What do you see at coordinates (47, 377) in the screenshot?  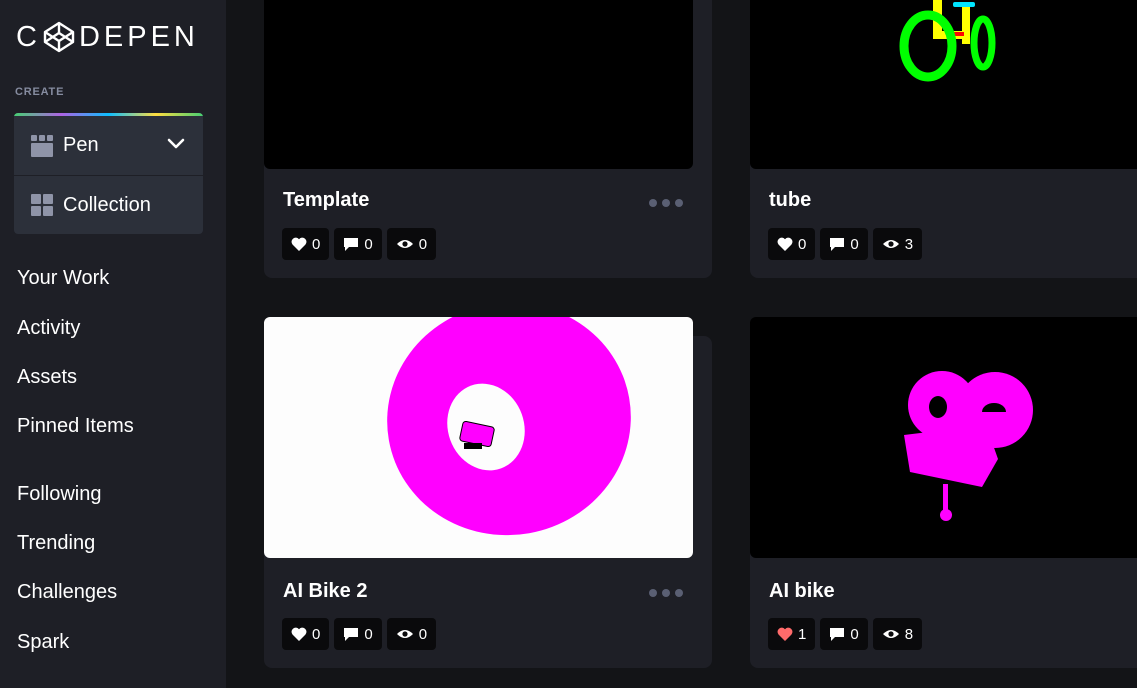 I see `nav-assets: Assets` at bounding box center [47, 377].